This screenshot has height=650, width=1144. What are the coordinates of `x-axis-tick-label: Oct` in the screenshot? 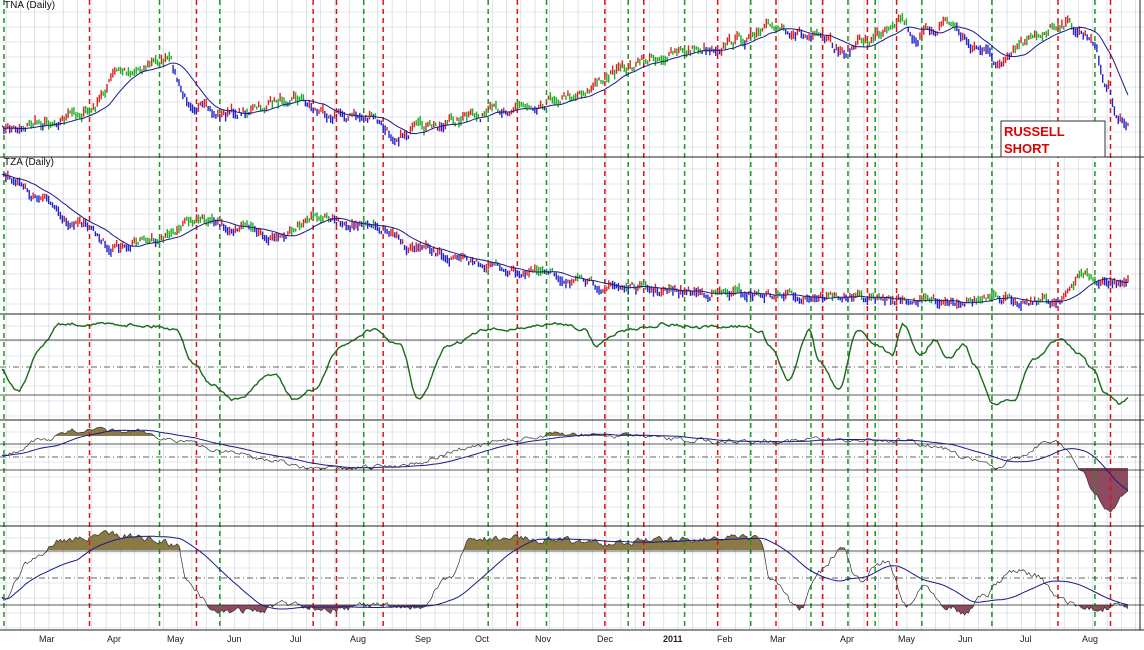 It's located at (482, 639).